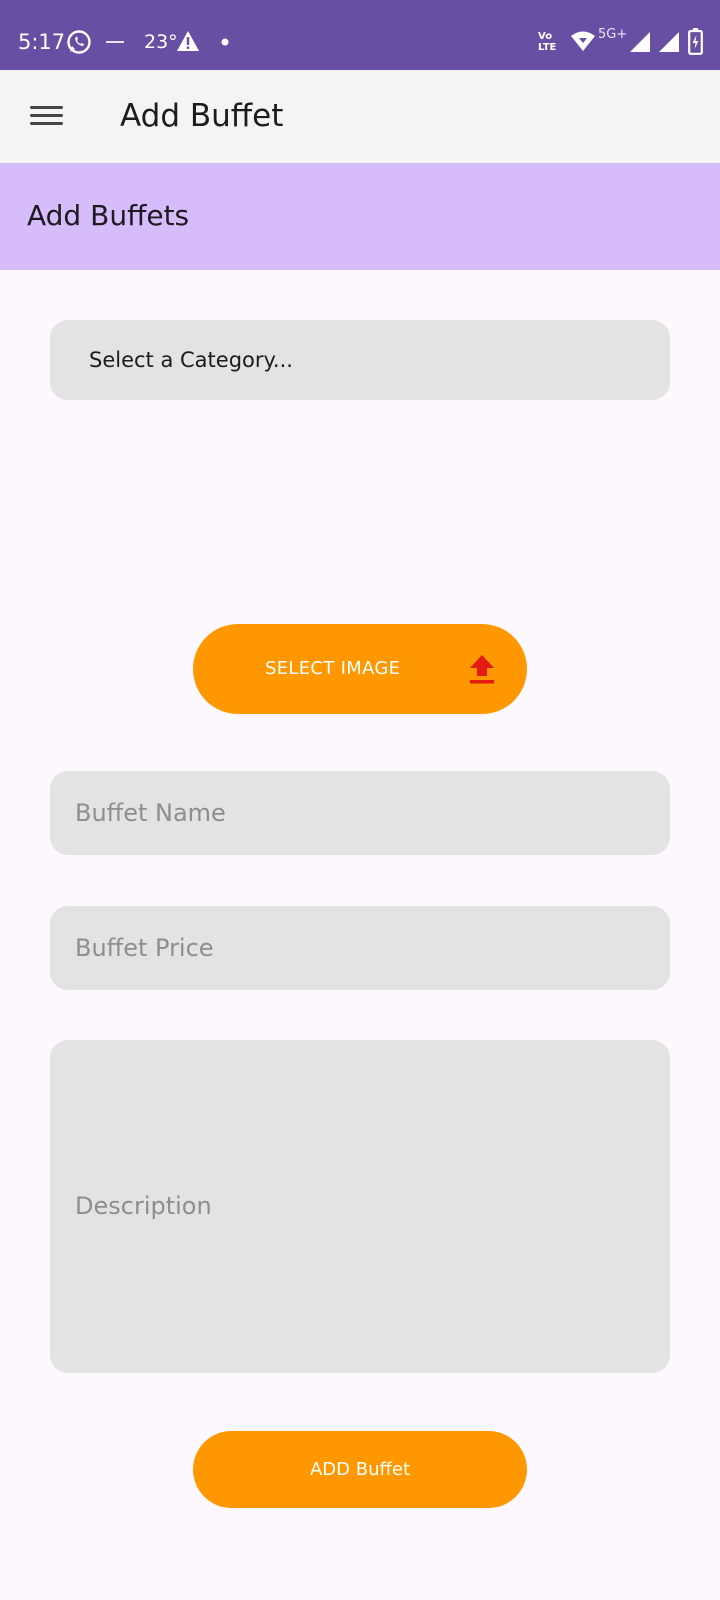 Image resolution: width=720 pixels, height=1600 pixels. What do you see at coordinates (79, 42) in the screenshot?
I see `whatsapp-icon` at bounding box center [79, 42].